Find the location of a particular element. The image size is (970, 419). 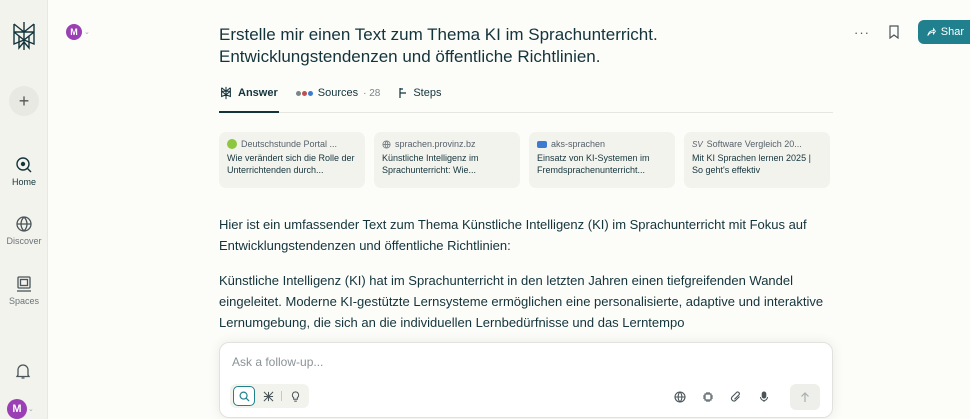

arrow-up-icon is located at coordinates (805, 396).